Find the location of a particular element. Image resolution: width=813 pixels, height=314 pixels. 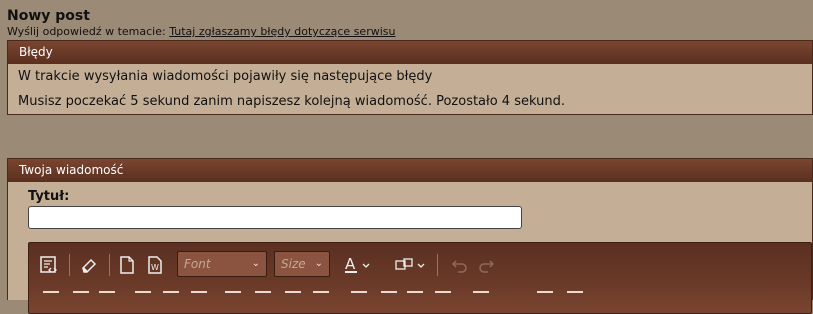

page-title: Nowy post is located at coordinates (48, 16).